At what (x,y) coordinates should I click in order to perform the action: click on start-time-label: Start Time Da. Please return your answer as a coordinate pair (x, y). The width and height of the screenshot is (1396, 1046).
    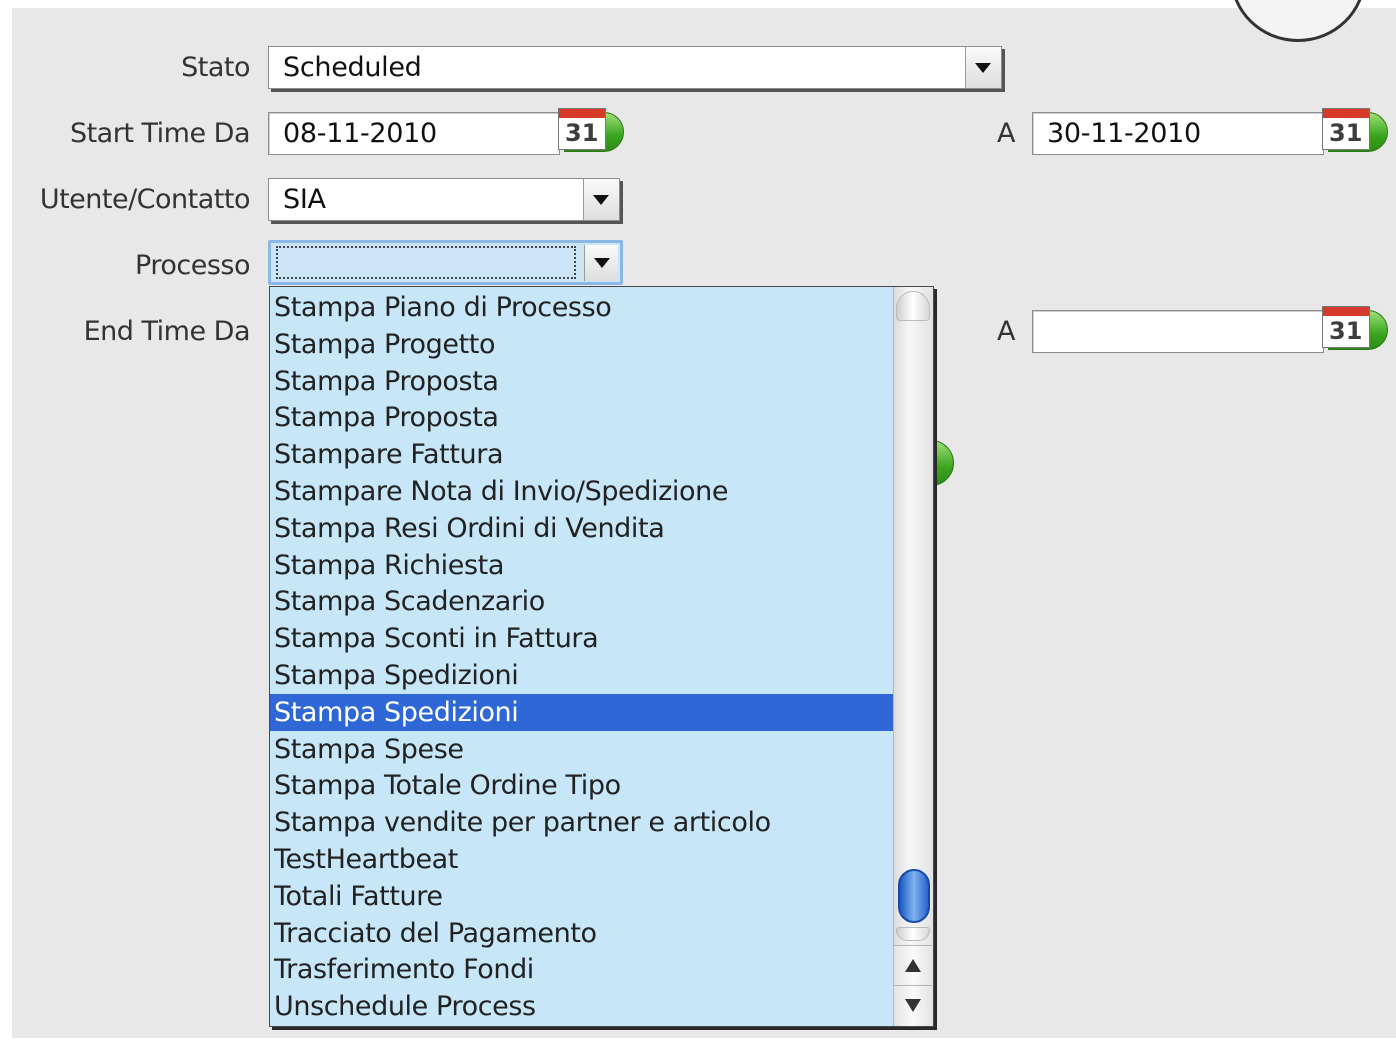
    Looking at the image, I should click on (160, 133).